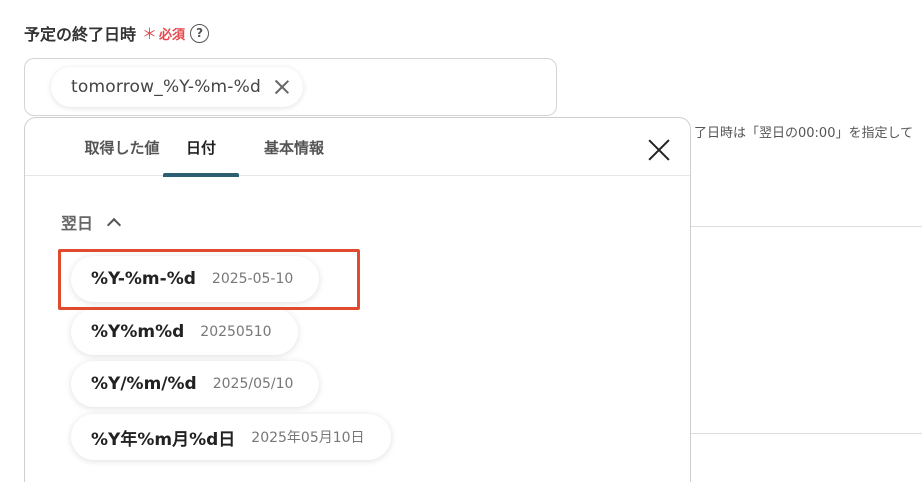 The height and width of the screenshot is (482, 922). I want to click on format-pattern: %Y-%m-%d, so click(143, 279).